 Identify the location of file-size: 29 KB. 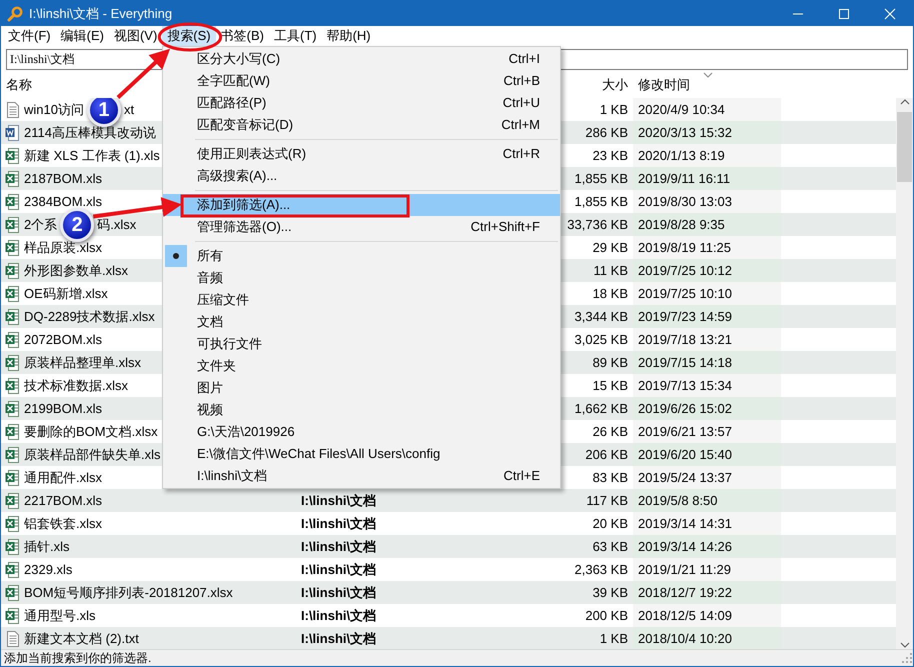
(610, 247).